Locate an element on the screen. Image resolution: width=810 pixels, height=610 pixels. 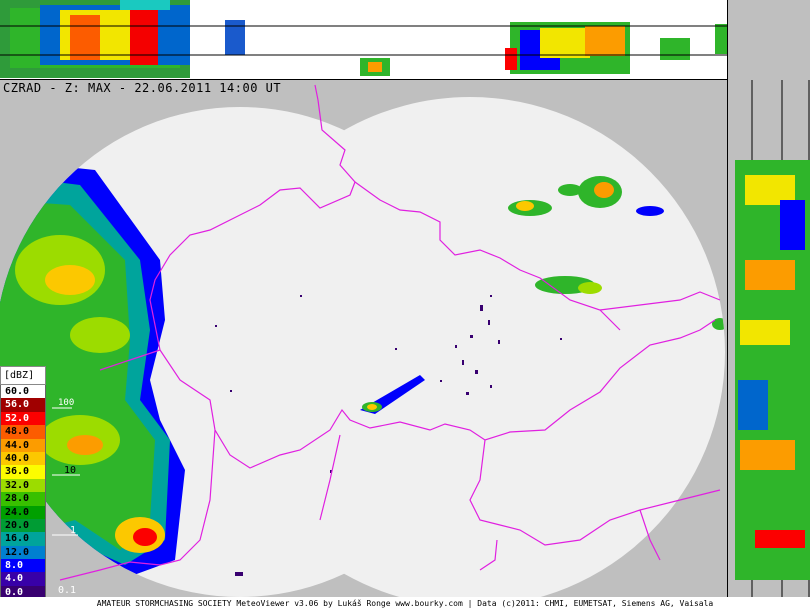
legend-cell: 24.0 is located at coordinates (23, 512).